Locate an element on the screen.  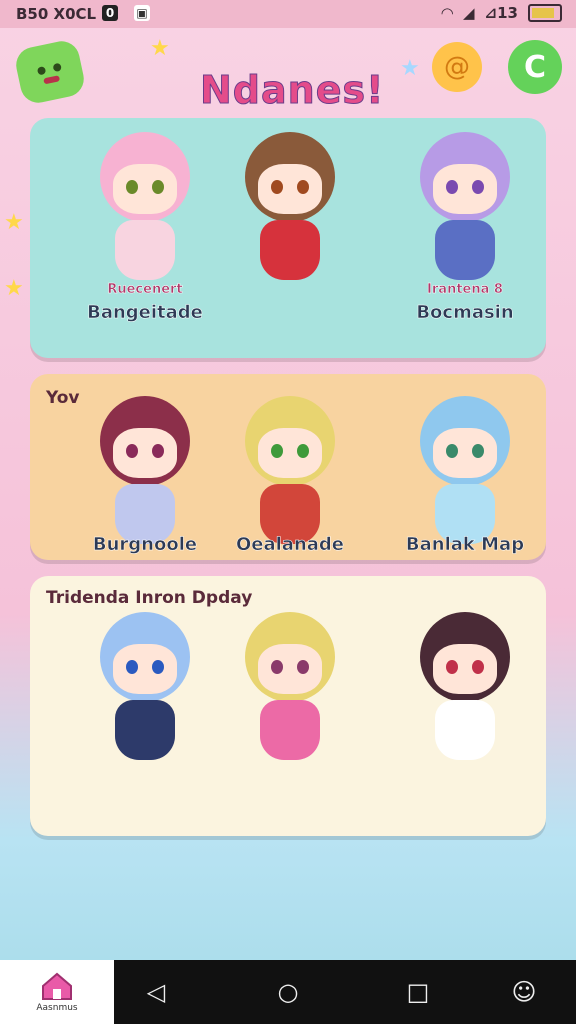
top-bar: Ndanes! @ C is located at coordinates (288, 73).